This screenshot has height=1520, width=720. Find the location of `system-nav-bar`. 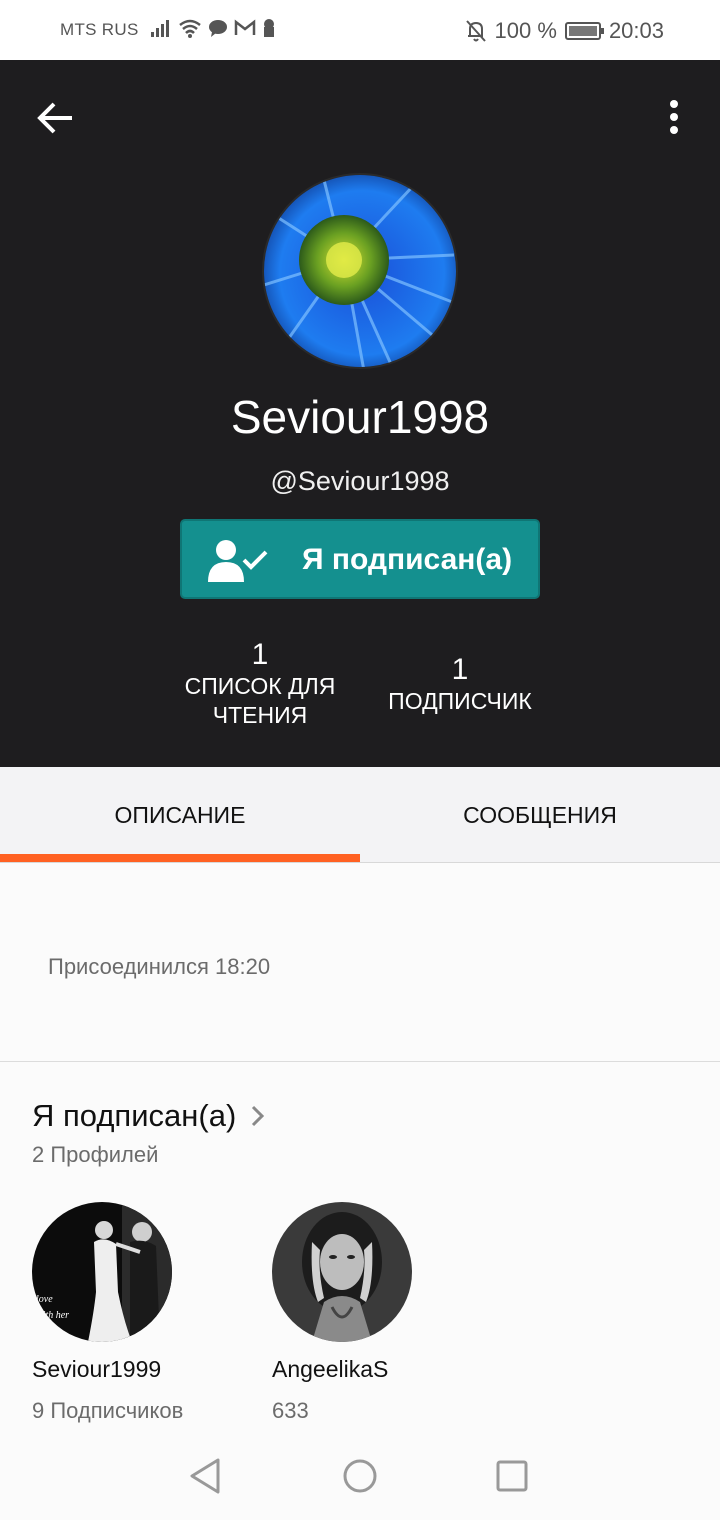

system-nav-bar is located at coordinates (360, 1476).